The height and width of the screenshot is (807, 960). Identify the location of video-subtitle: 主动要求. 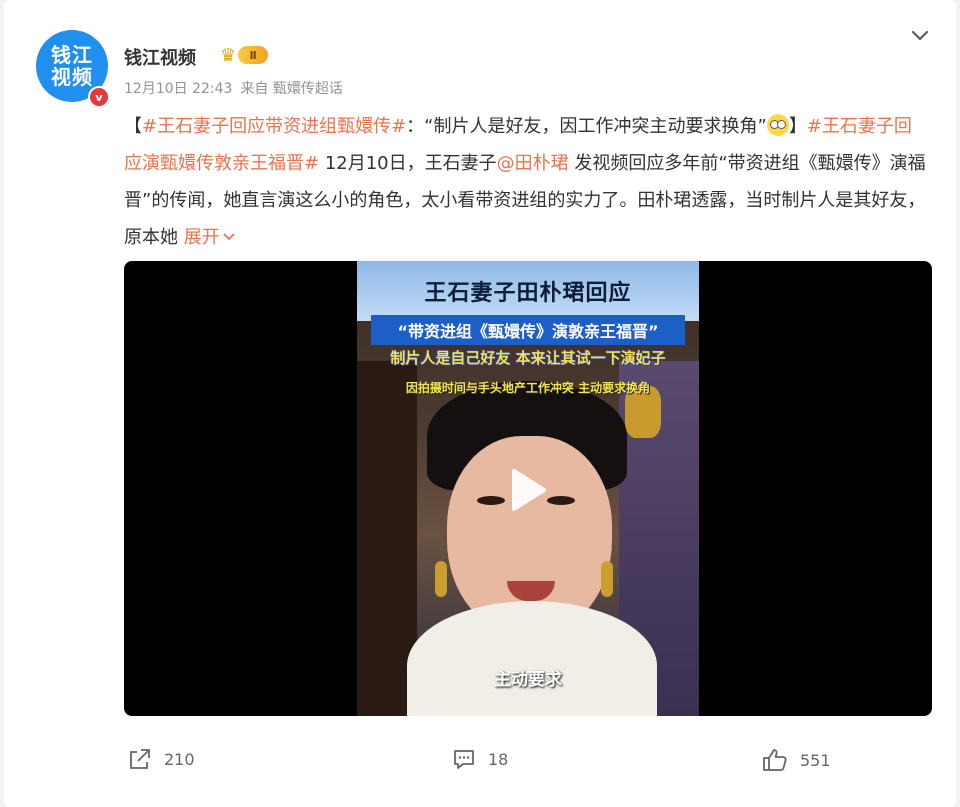
(528, 680).